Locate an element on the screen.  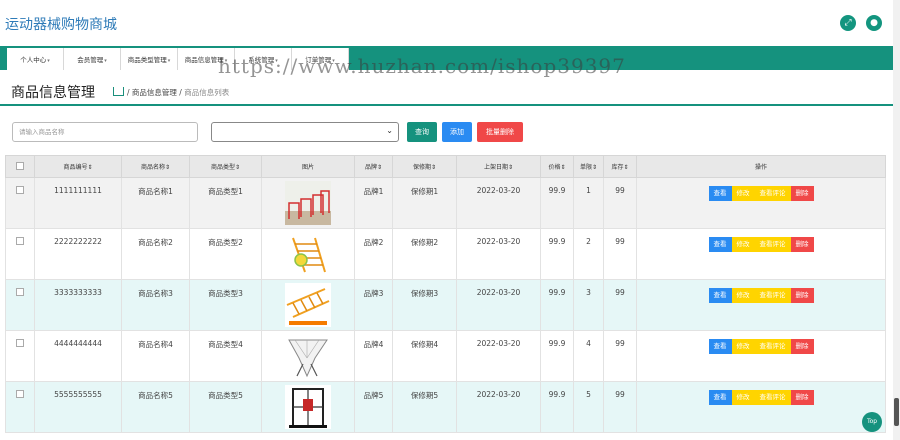
column-header: 商品名称⇕ is located at coordinates (155, 166).